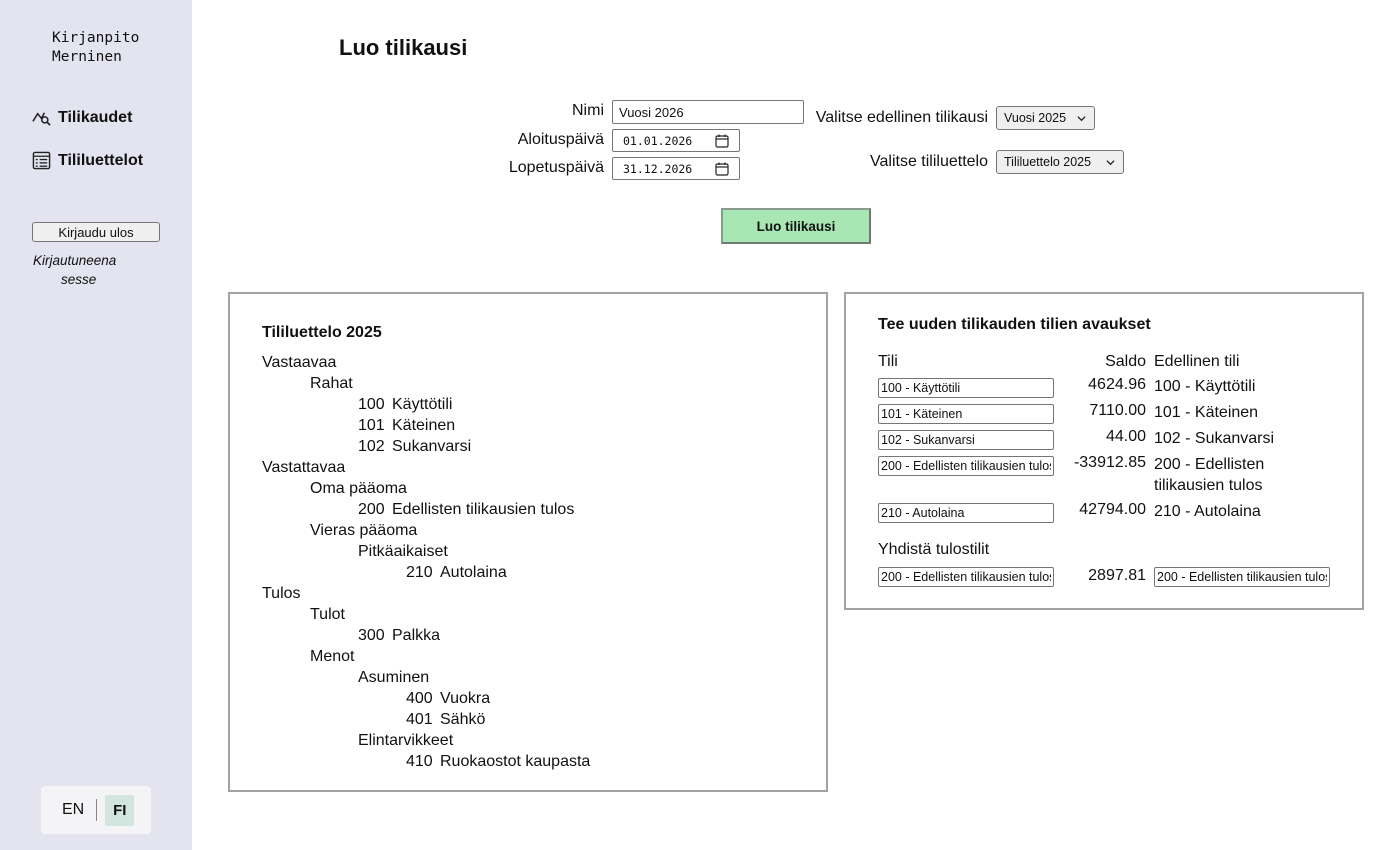  Describe the element at coordinates (1206, 412) in the screenshot. I see `opening-previous-account: 101 - Käteinen` at that location.